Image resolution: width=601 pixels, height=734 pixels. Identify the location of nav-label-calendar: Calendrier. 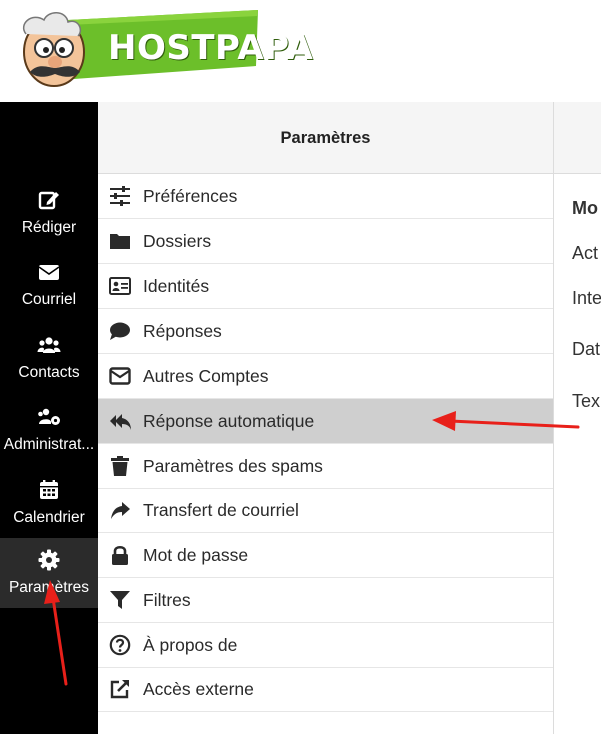
(49, 517).